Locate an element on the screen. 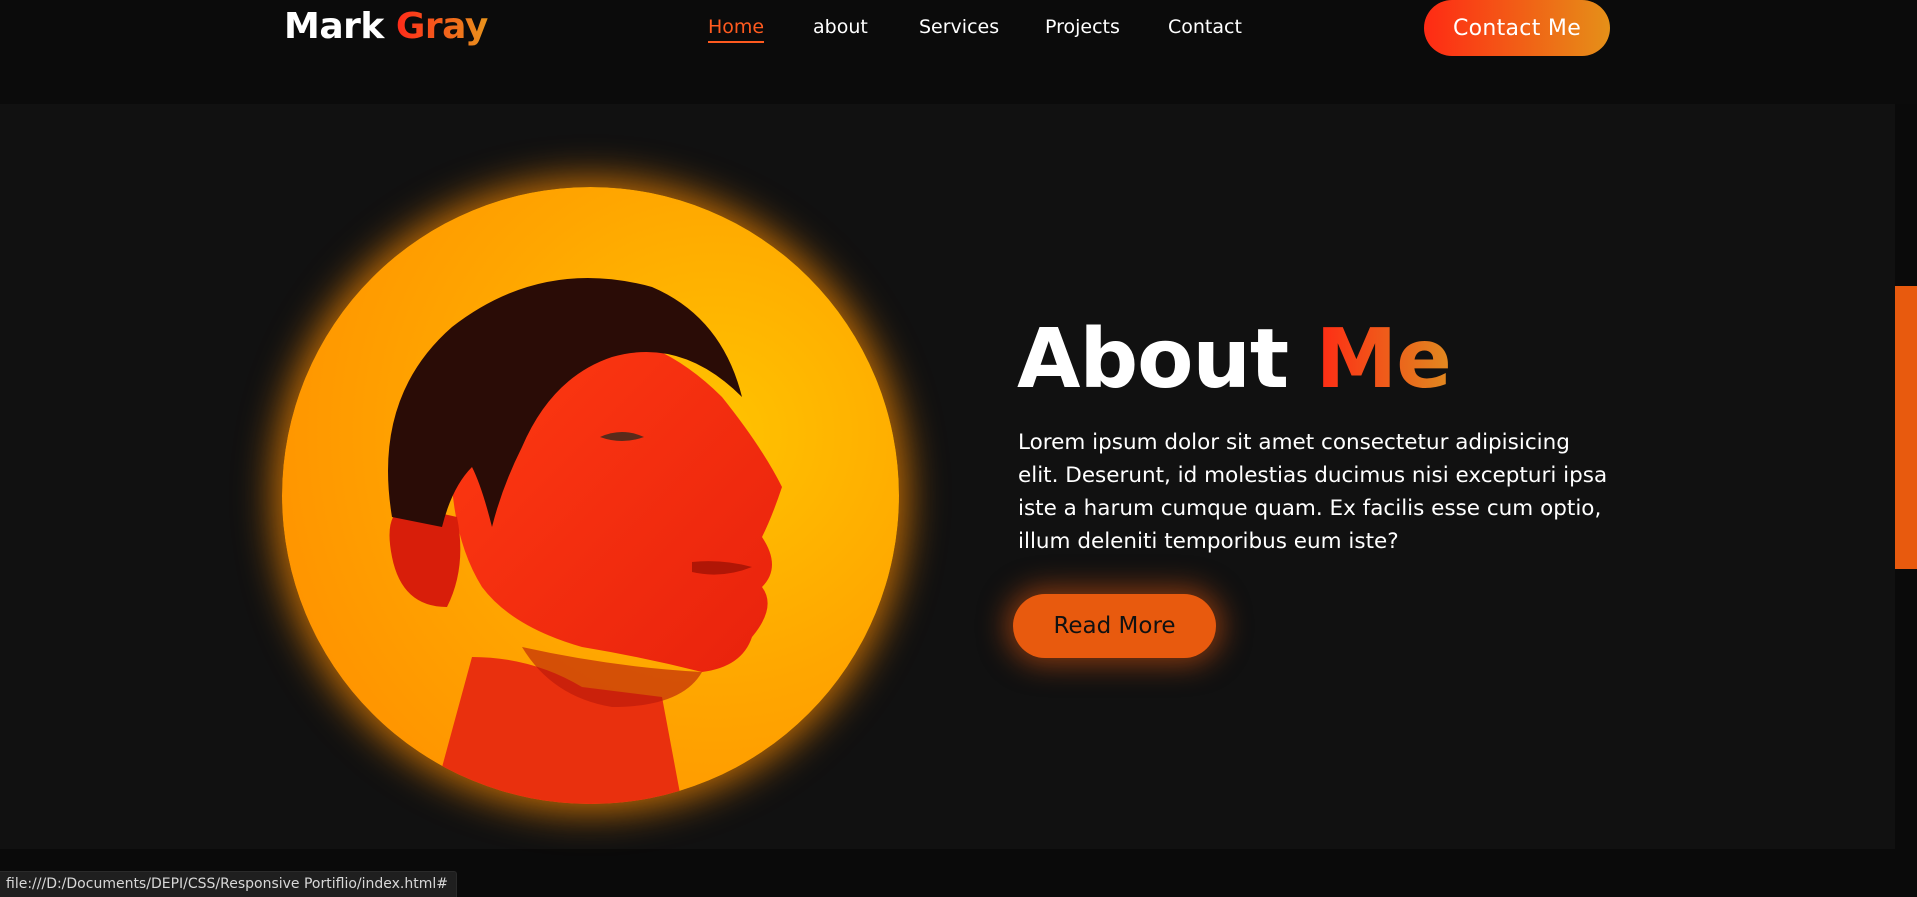 The image size is (1917, 897). read-more-button: Read More is located at coordinates (1114, 626).